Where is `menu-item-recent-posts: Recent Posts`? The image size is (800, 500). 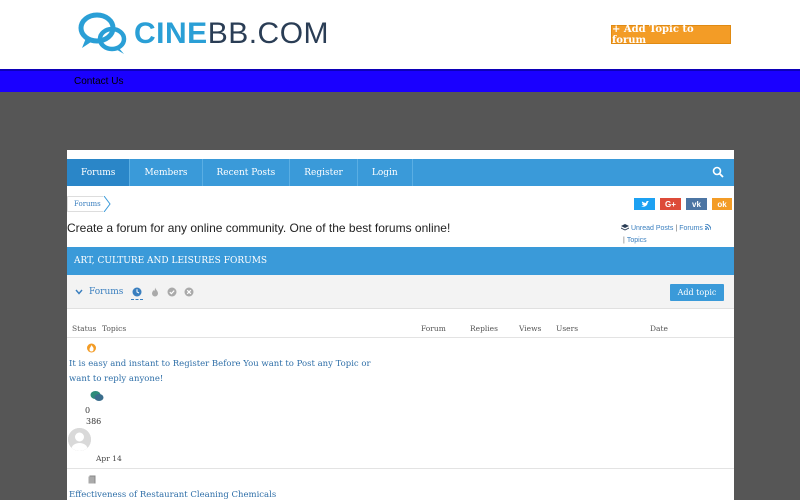 menu-item-recent-posts: Recent Posts is located at coordinates (247, 172).